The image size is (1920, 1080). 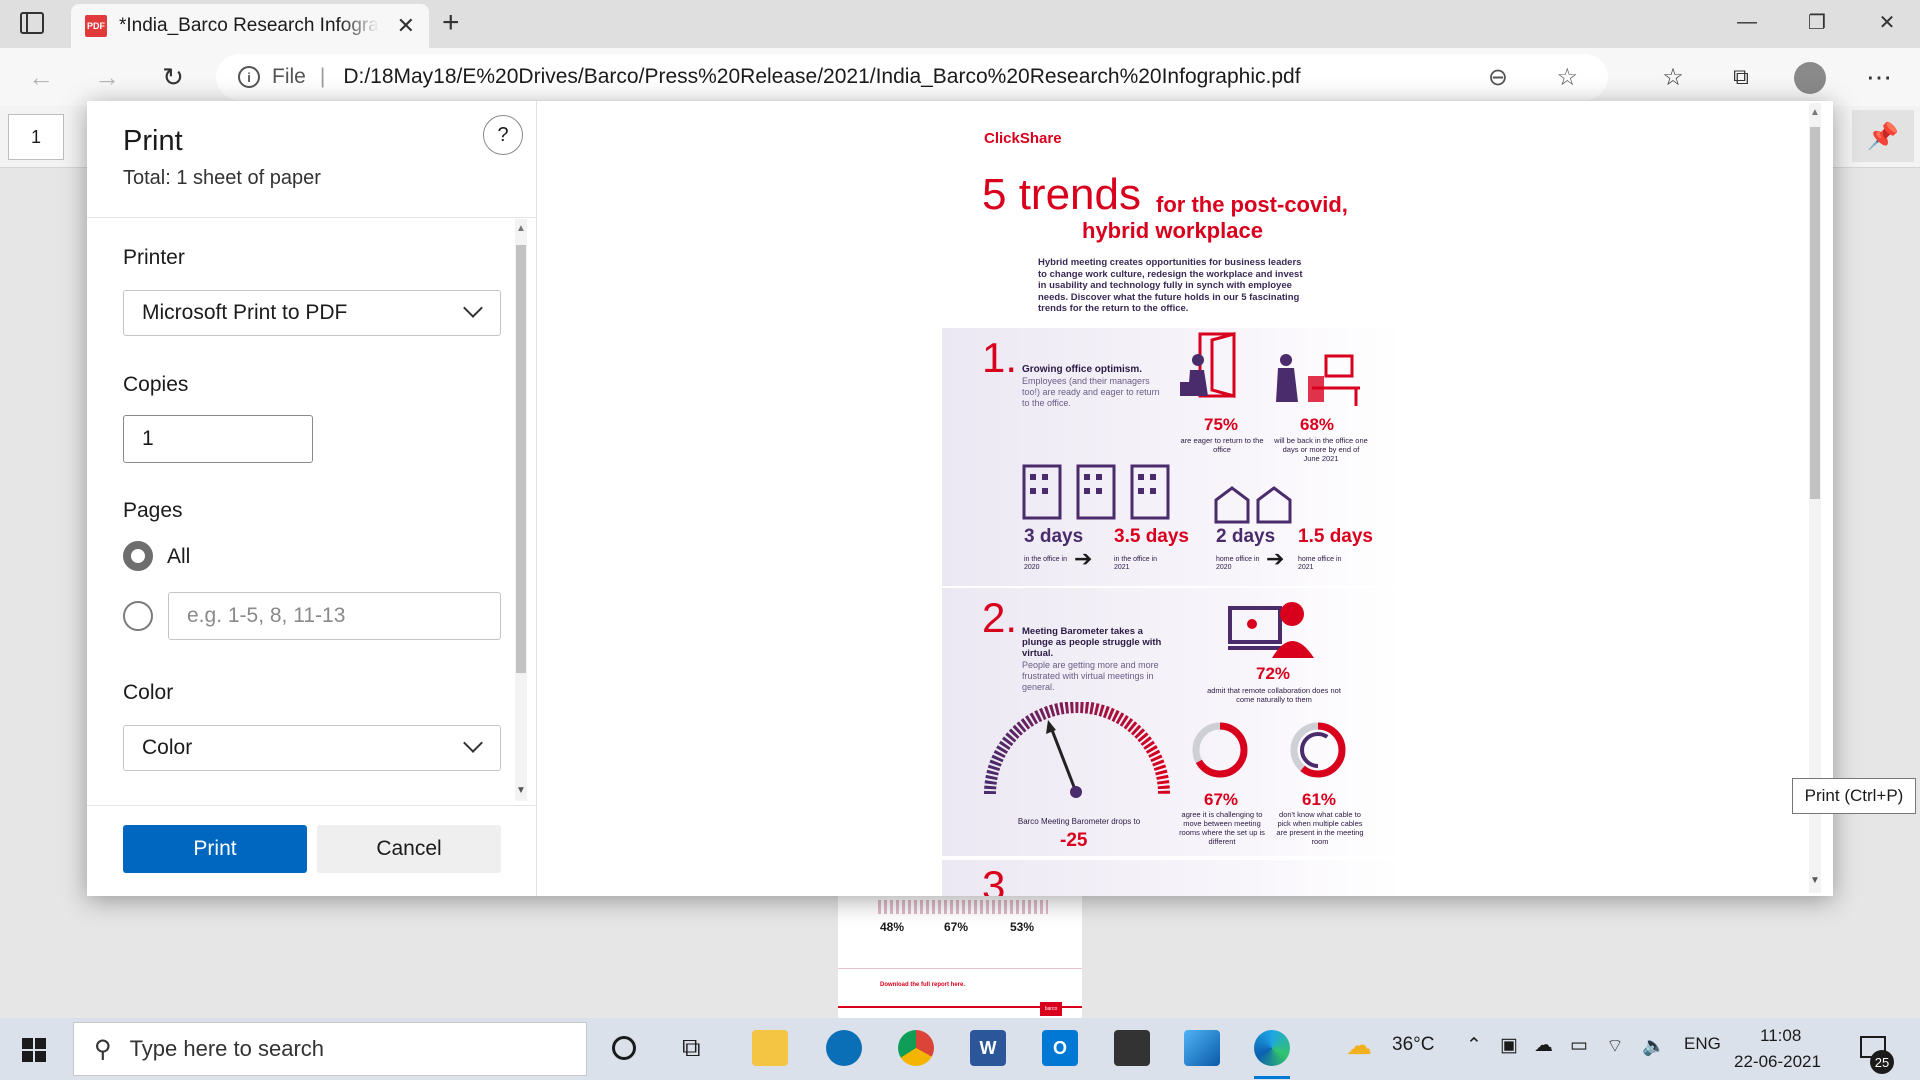 I want to click on favorites-icon: ☆, so click(x=1673, y=77).